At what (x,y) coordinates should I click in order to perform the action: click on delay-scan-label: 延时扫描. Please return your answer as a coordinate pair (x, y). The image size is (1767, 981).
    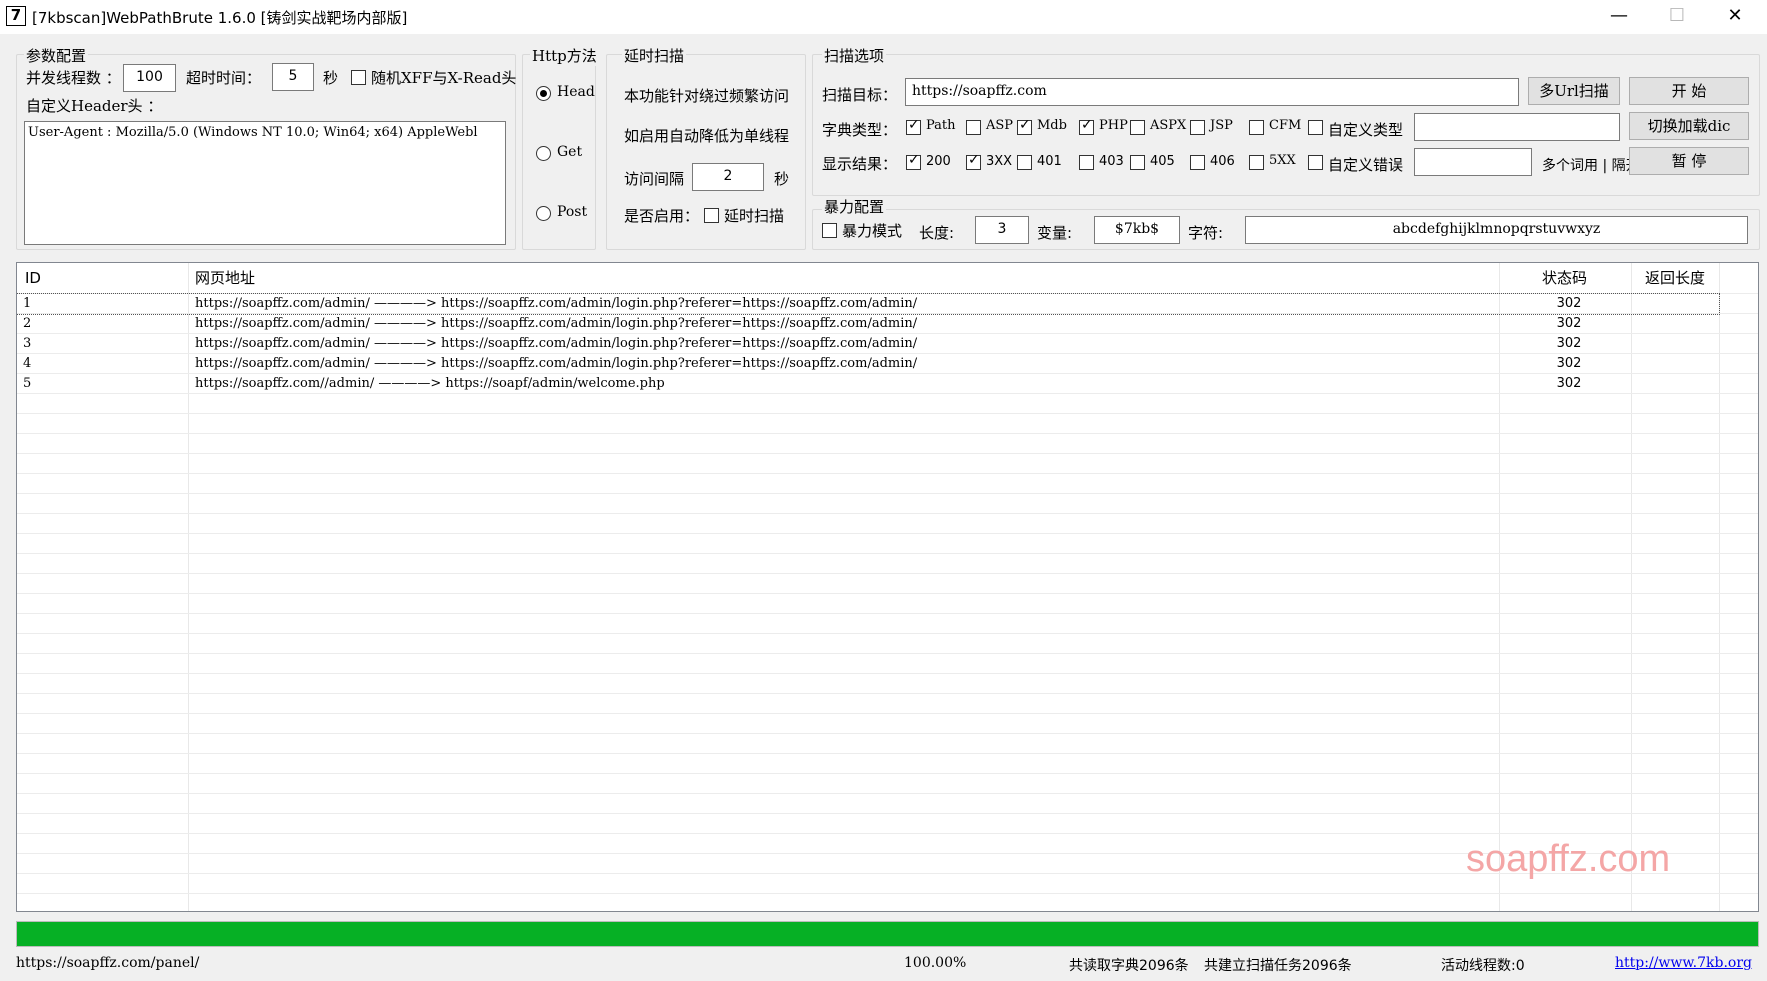
    Looking at the image, I should click on (754, 216).